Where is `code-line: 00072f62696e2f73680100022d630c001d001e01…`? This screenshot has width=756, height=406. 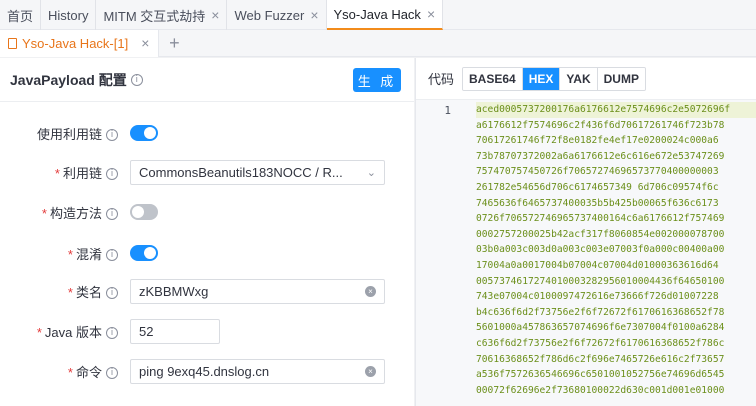 code-line: 00072f62696e2f73680100022d630c001d001e01… is located at coordinates (600, 390).